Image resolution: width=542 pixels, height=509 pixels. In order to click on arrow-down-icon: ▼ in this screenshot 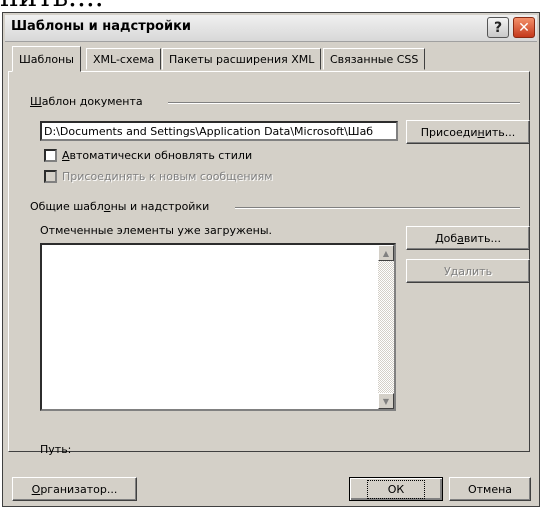, I will do `click(386, 401)`.